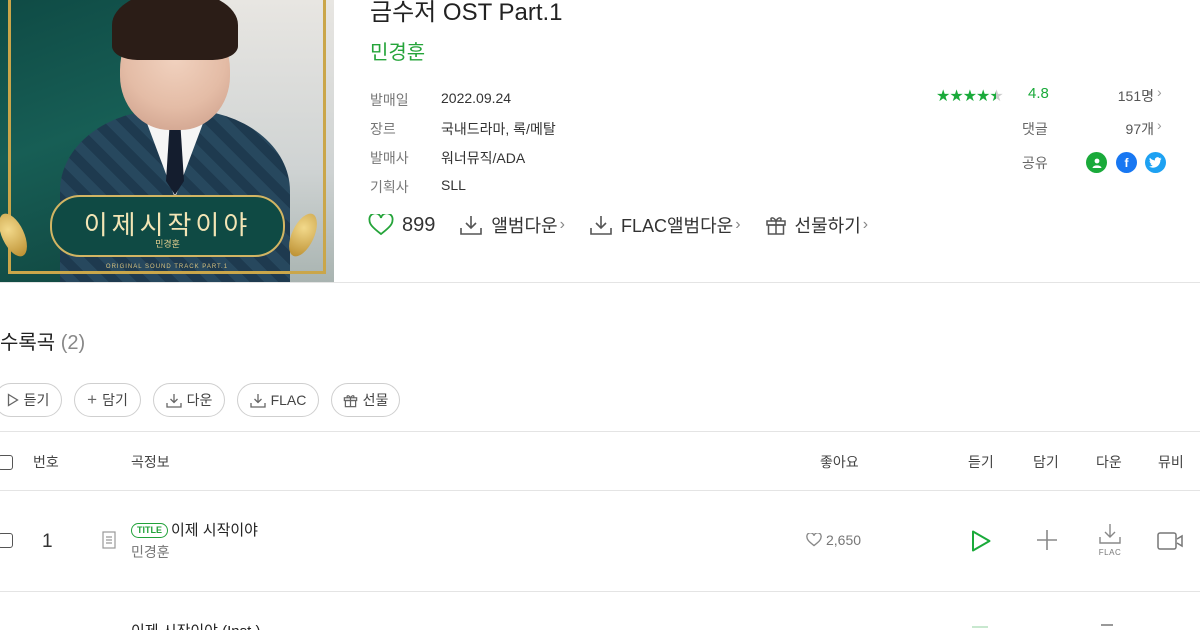 The height and width of the screenshot is (630, 1200). Describe the element at coordinates (1096, 162) in the screenshot. I see `melon-profile-icon` at that location.